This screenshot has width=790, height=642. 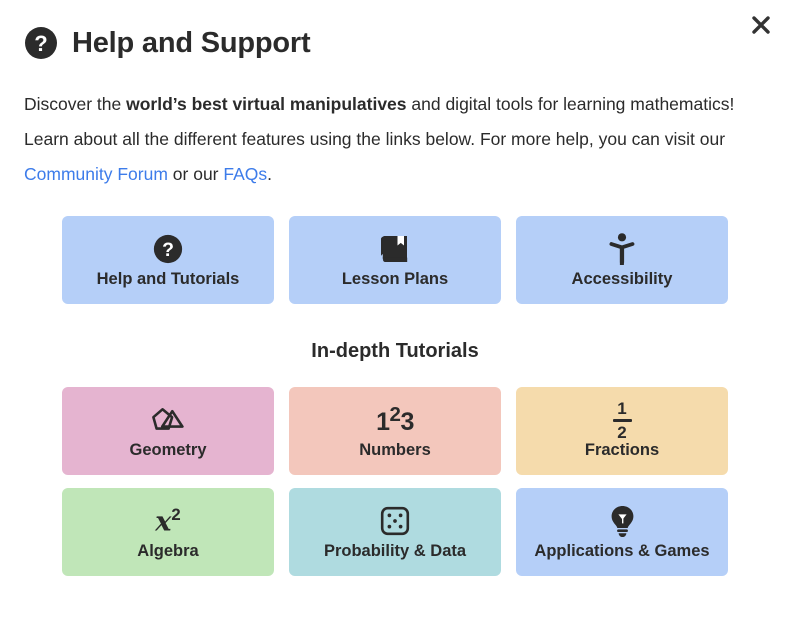 I want to click on card-fractions: 1 2 Fractions, so click(x=622, y=431).